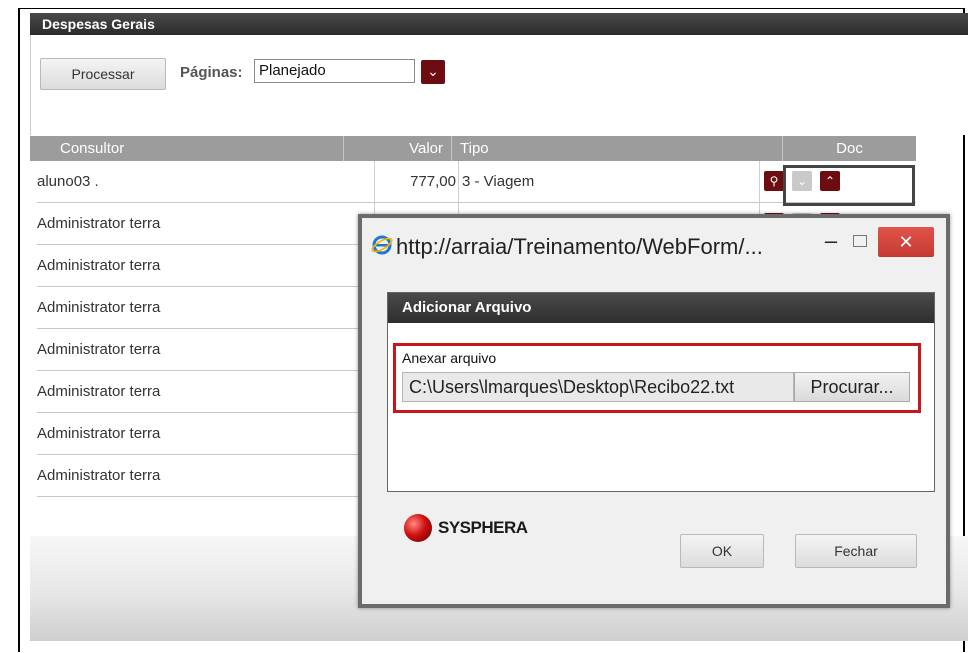 The image size is (968, 653). Describe the element at coordinates (449, 358) in the screenshot. I see `attach-file-label: Anexar arquivo` at that location.